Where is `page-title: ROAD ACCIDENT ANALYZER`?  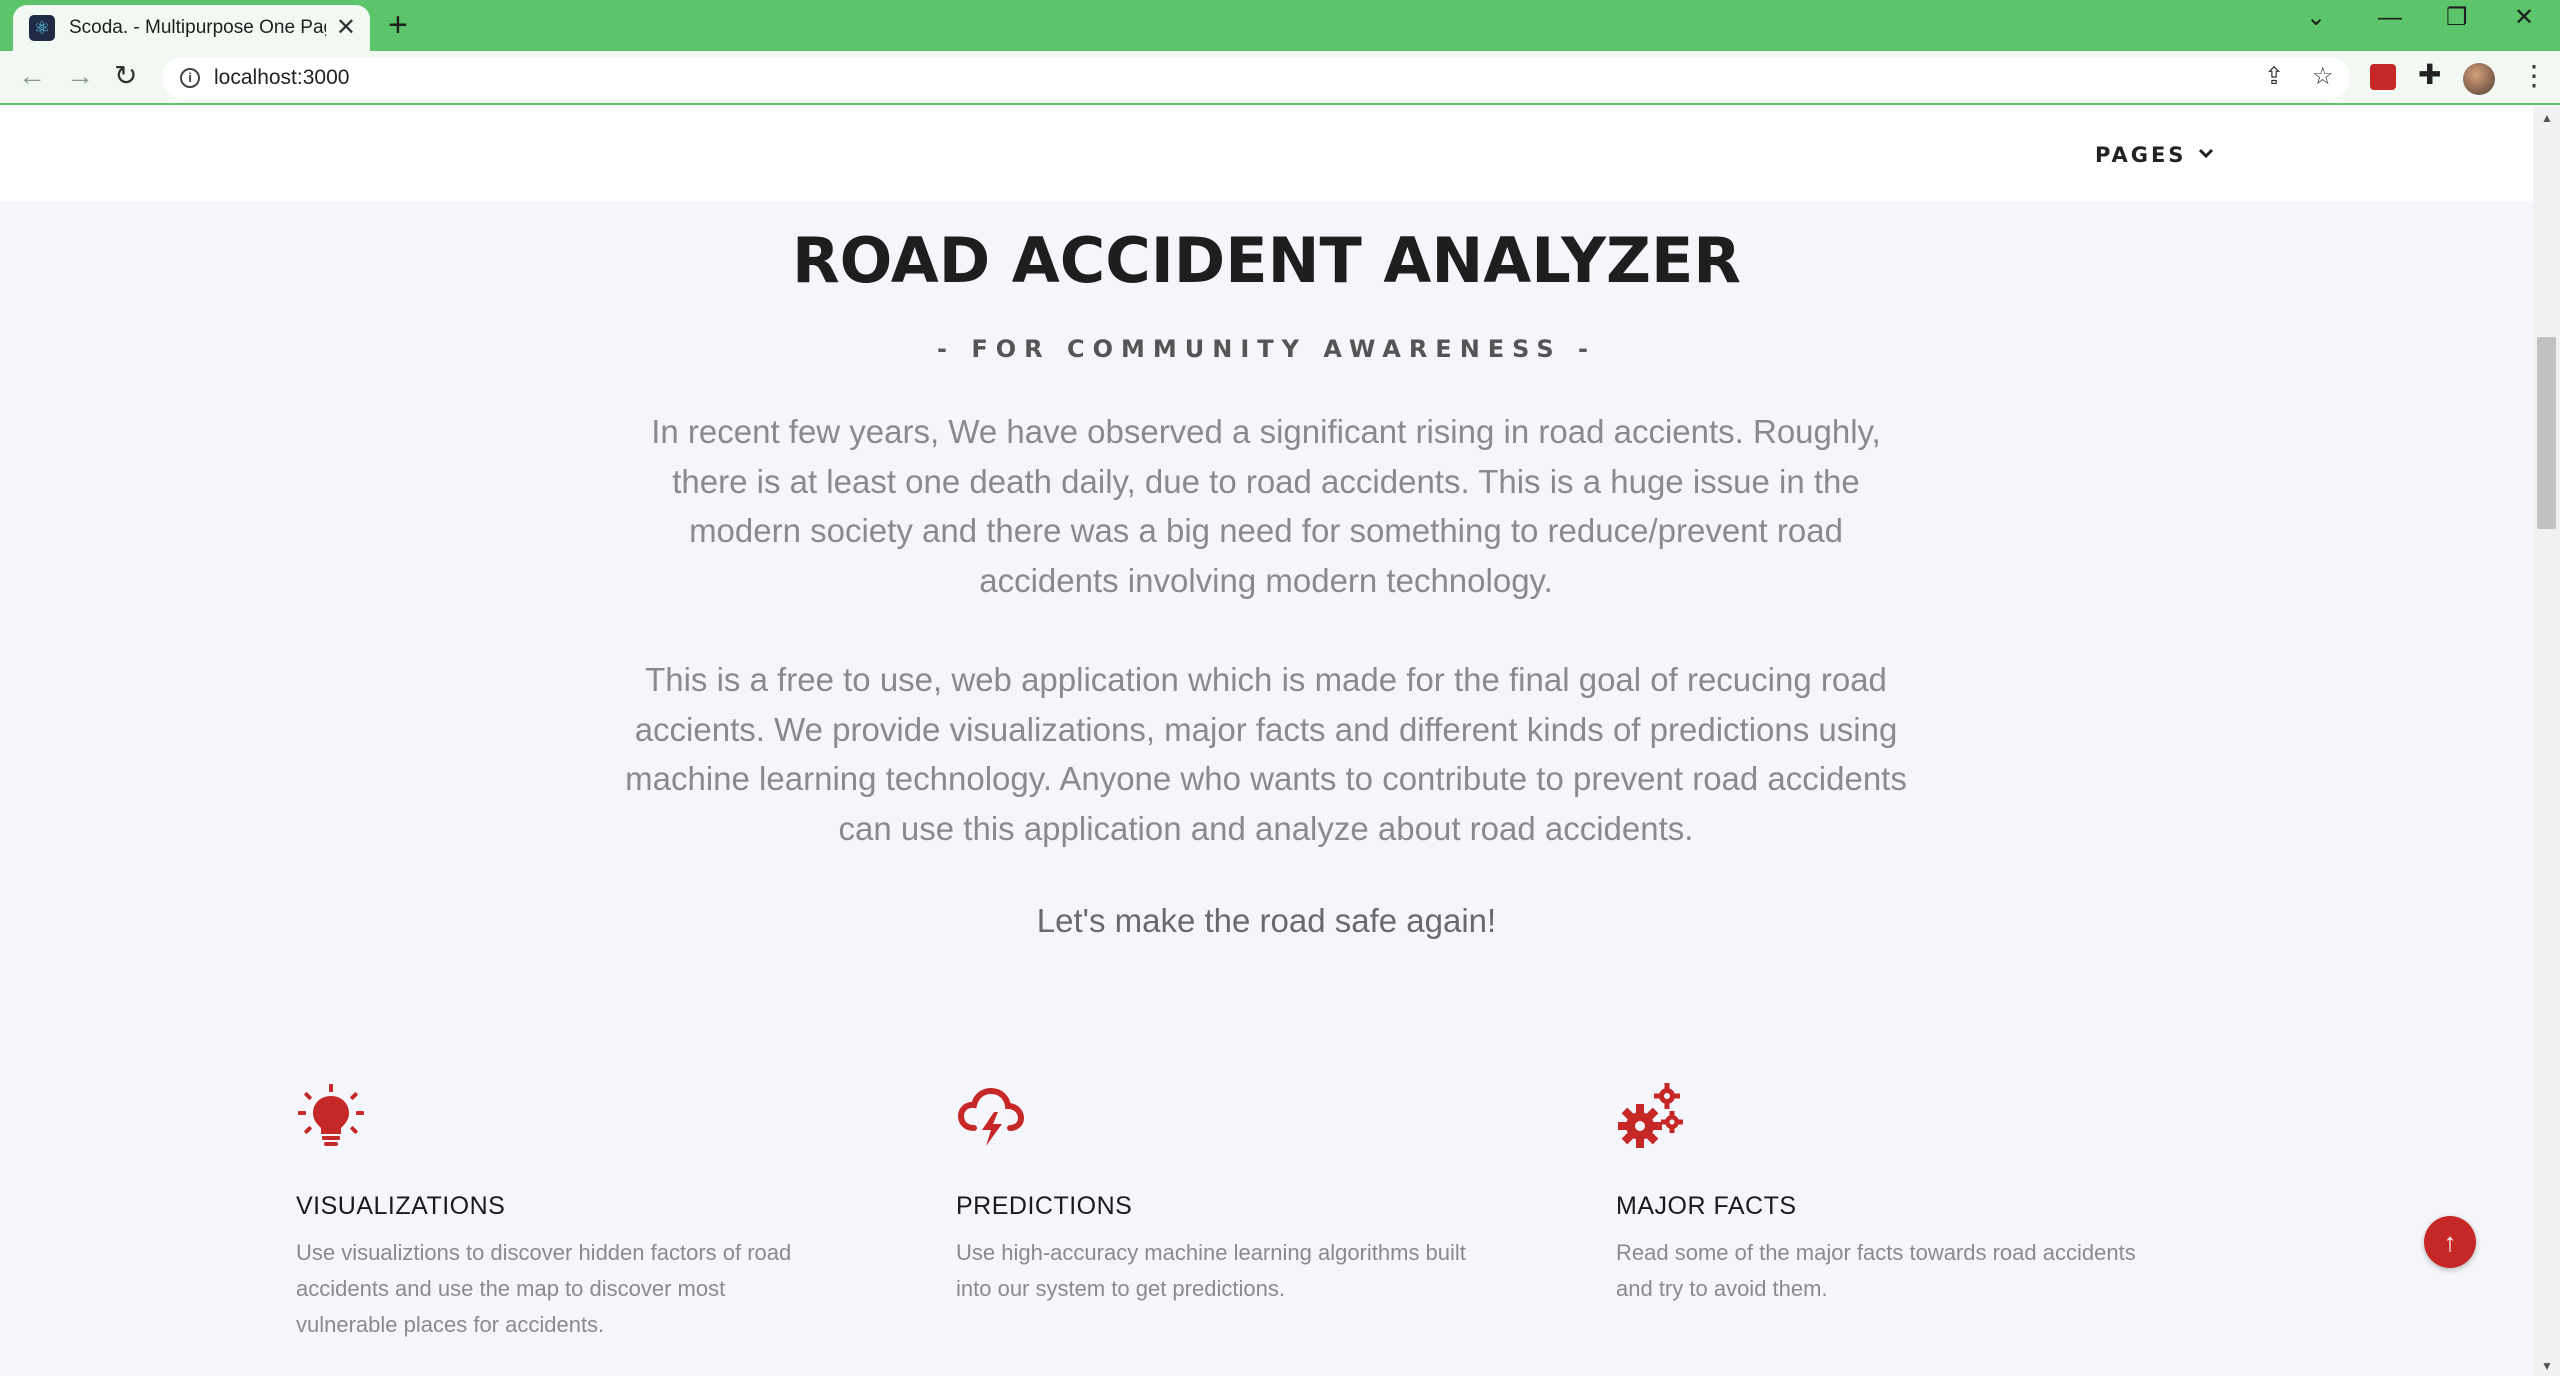
page-title: ROAD ACCIDENT ANALYZER is located at coordinates (1266, 260).